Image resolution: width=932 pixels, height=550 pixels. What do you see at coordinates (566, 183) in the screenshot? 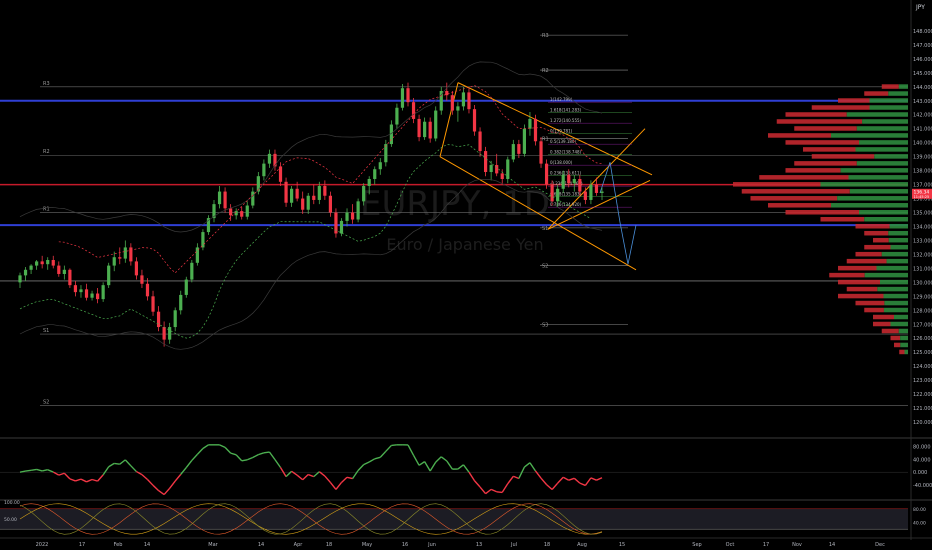
I see `fib-level-label: -0.236(134.567)` at bounding box center [566, 183].